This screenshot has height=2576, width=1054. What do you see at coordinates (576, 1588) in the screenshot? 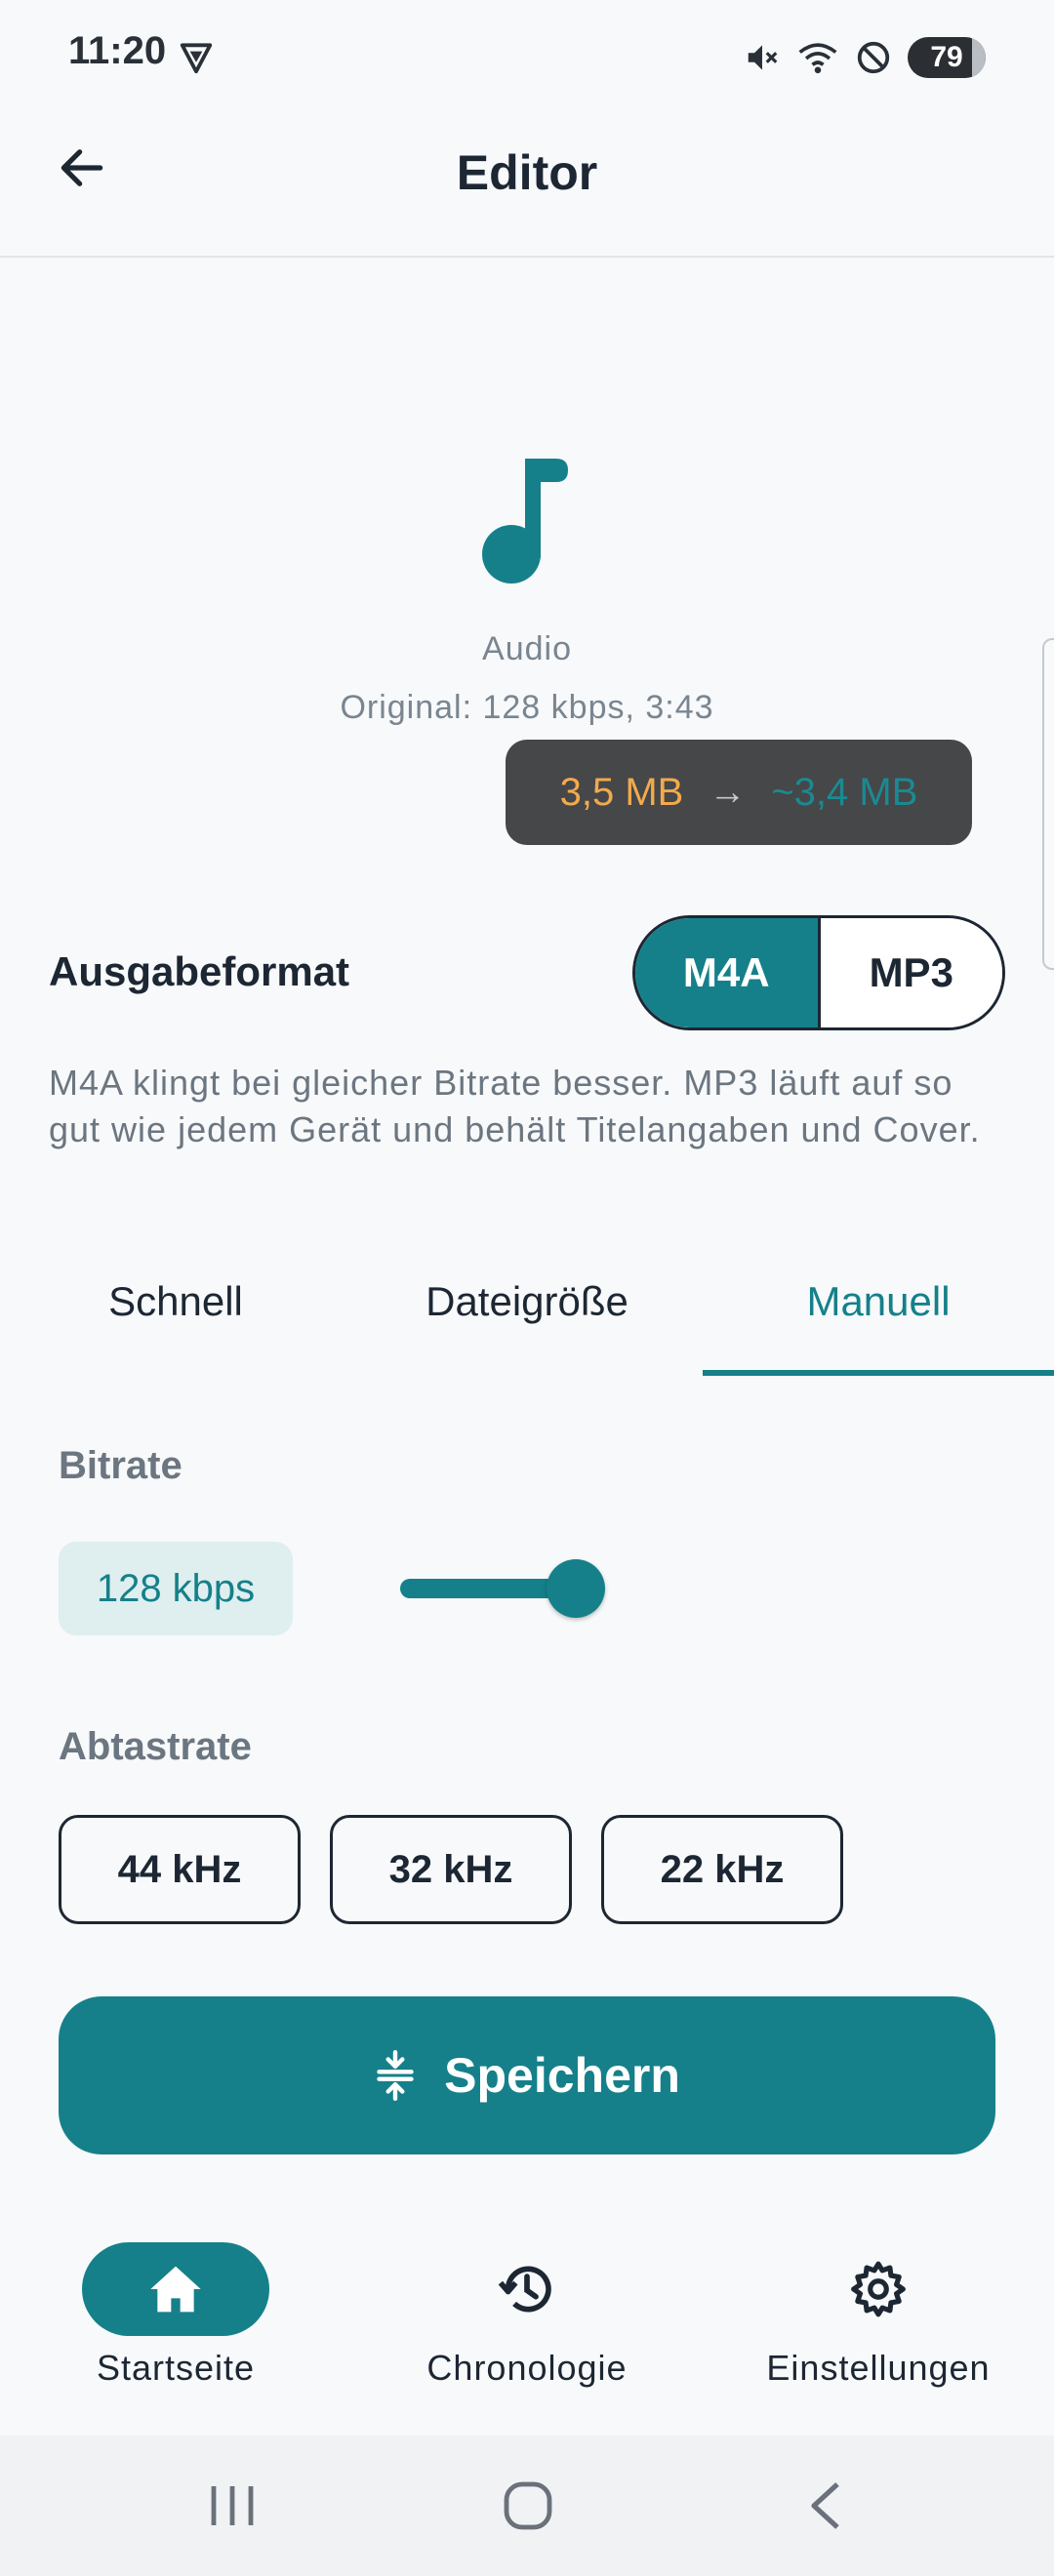
I see `bitrate-slider-thumb` at bounding box center [576, 1588].